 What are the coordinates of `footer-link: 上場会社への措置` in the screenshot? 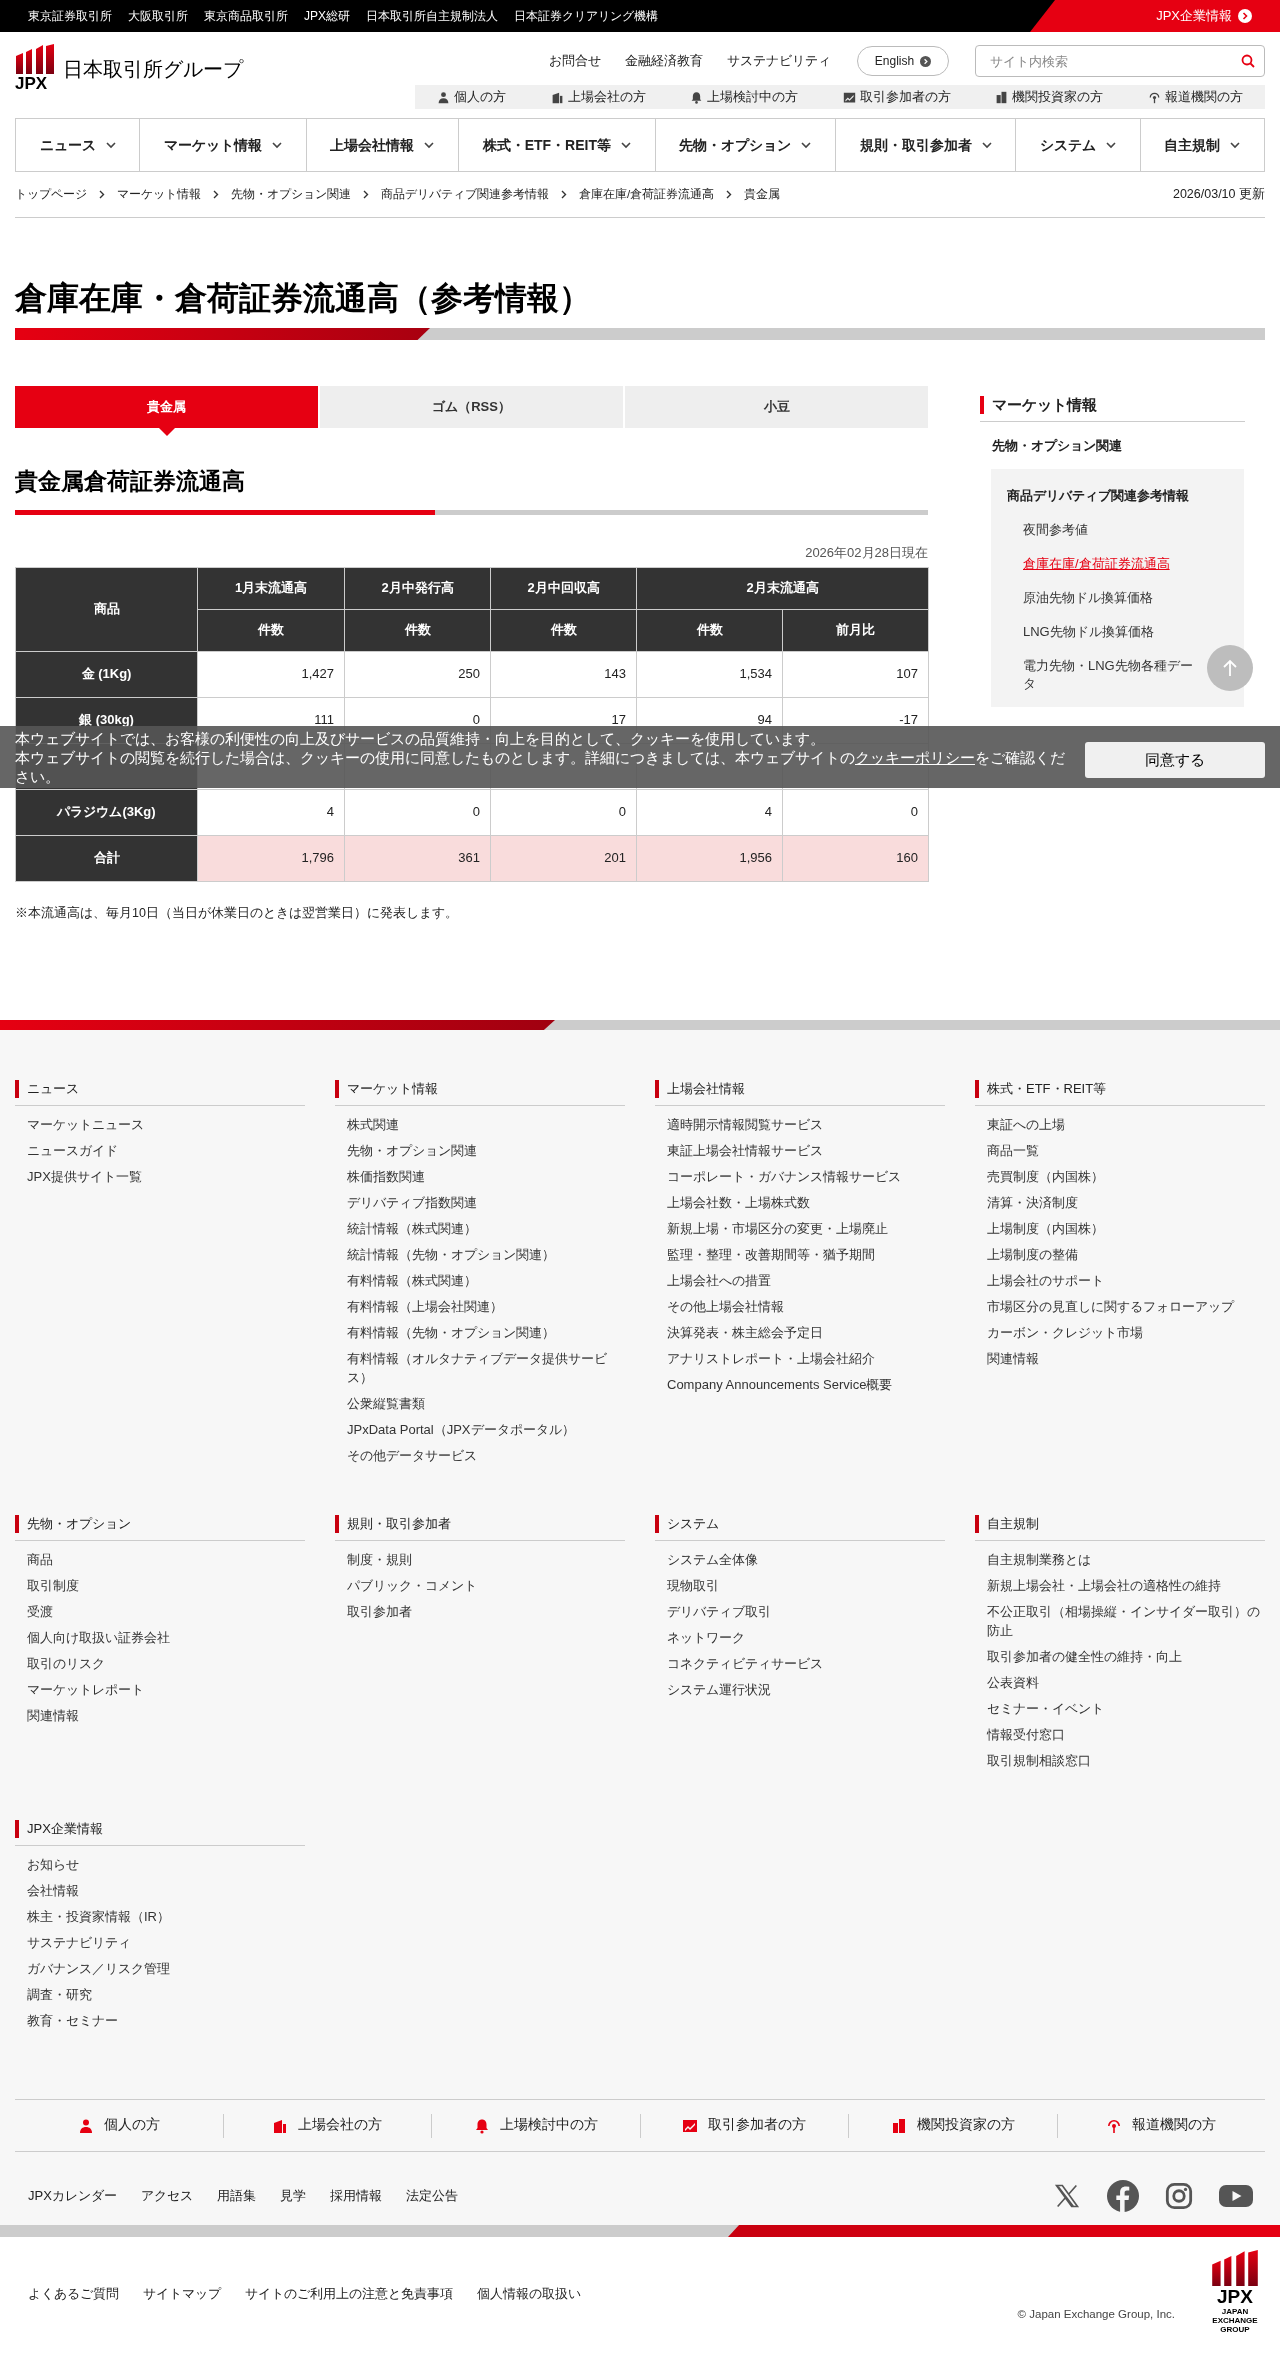 It's located at (806, 1280).